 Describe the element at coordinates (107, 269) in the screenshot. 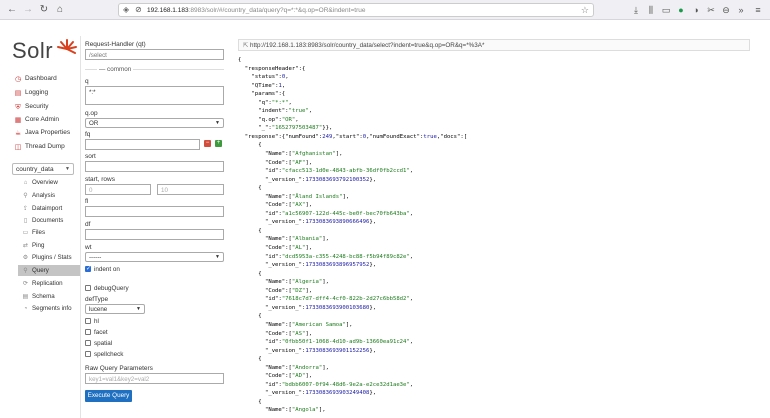

I see `indent-label: indent on` at that location.